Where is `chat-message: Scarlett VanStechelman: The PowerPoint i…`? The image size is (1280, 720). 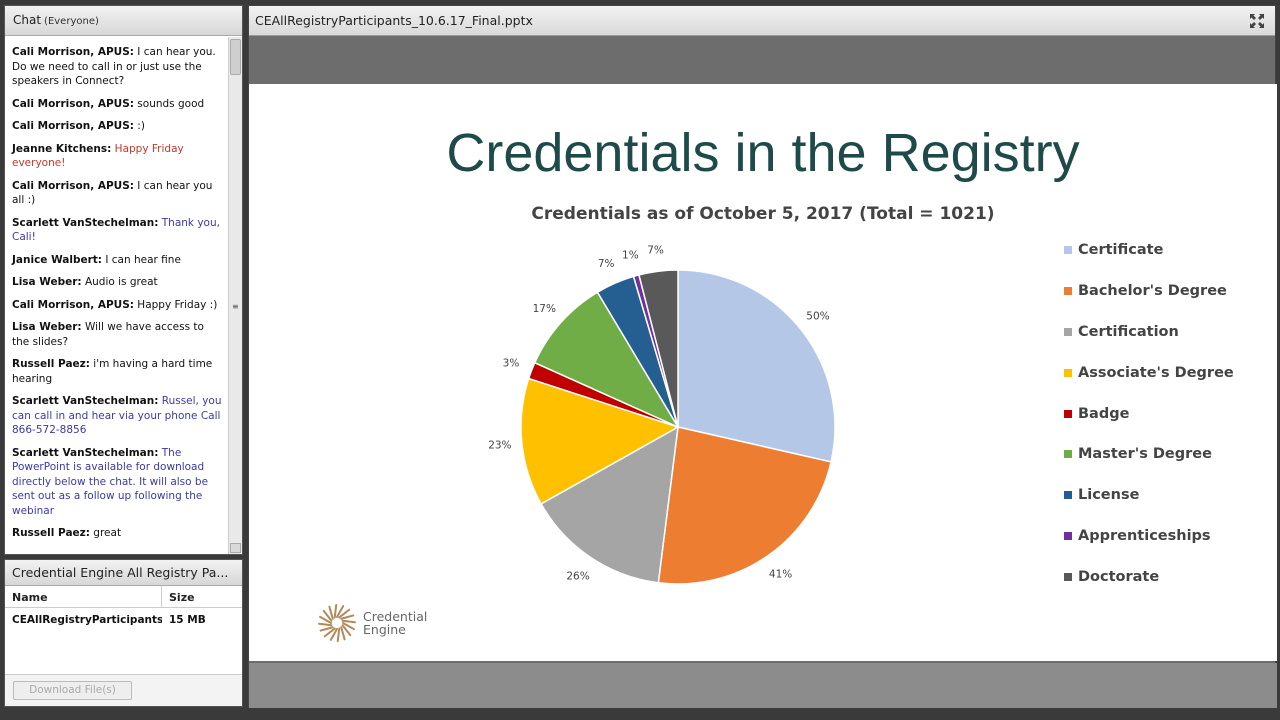
chat-message: Scarlett VanStechelman: The PowerPoint i… is located at coordinates (117, 482).